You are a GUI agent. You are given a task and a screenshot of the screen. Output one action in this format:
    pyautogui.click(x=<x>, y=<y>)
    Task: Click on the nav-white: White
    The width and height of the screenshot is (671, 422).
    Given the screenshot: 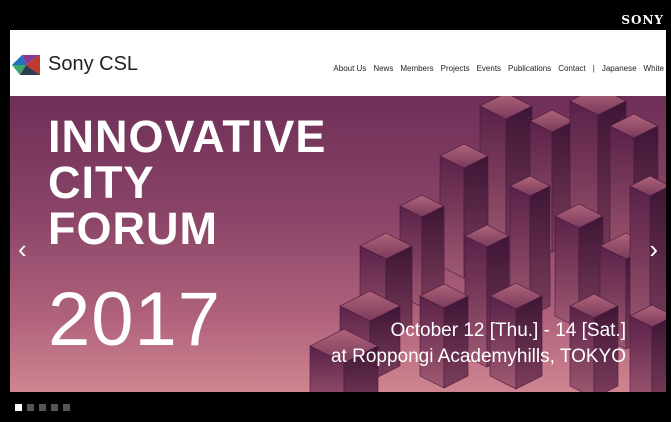 What is the action you would take?
    pyautogui.click(x=654, y=68)
    